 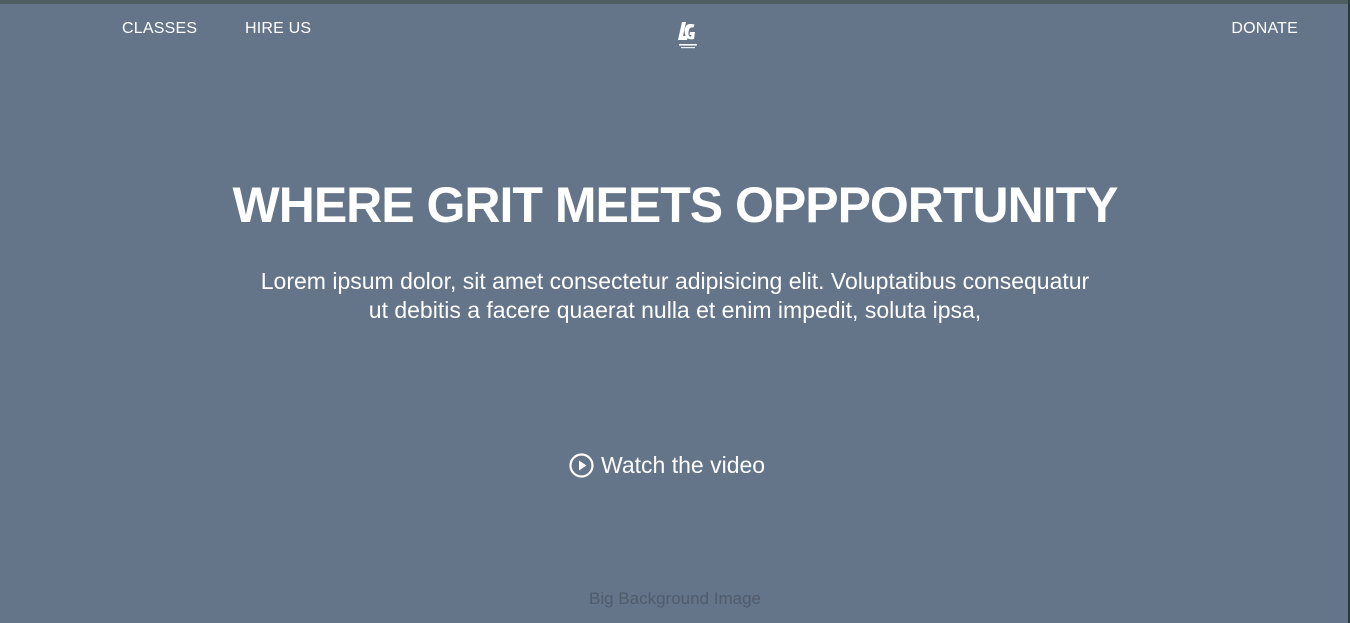 What do you see at coordinates (675, 598) in the screenshot?
I see `background-image-caption: Big Background Image` at bounding box center [675, 598].